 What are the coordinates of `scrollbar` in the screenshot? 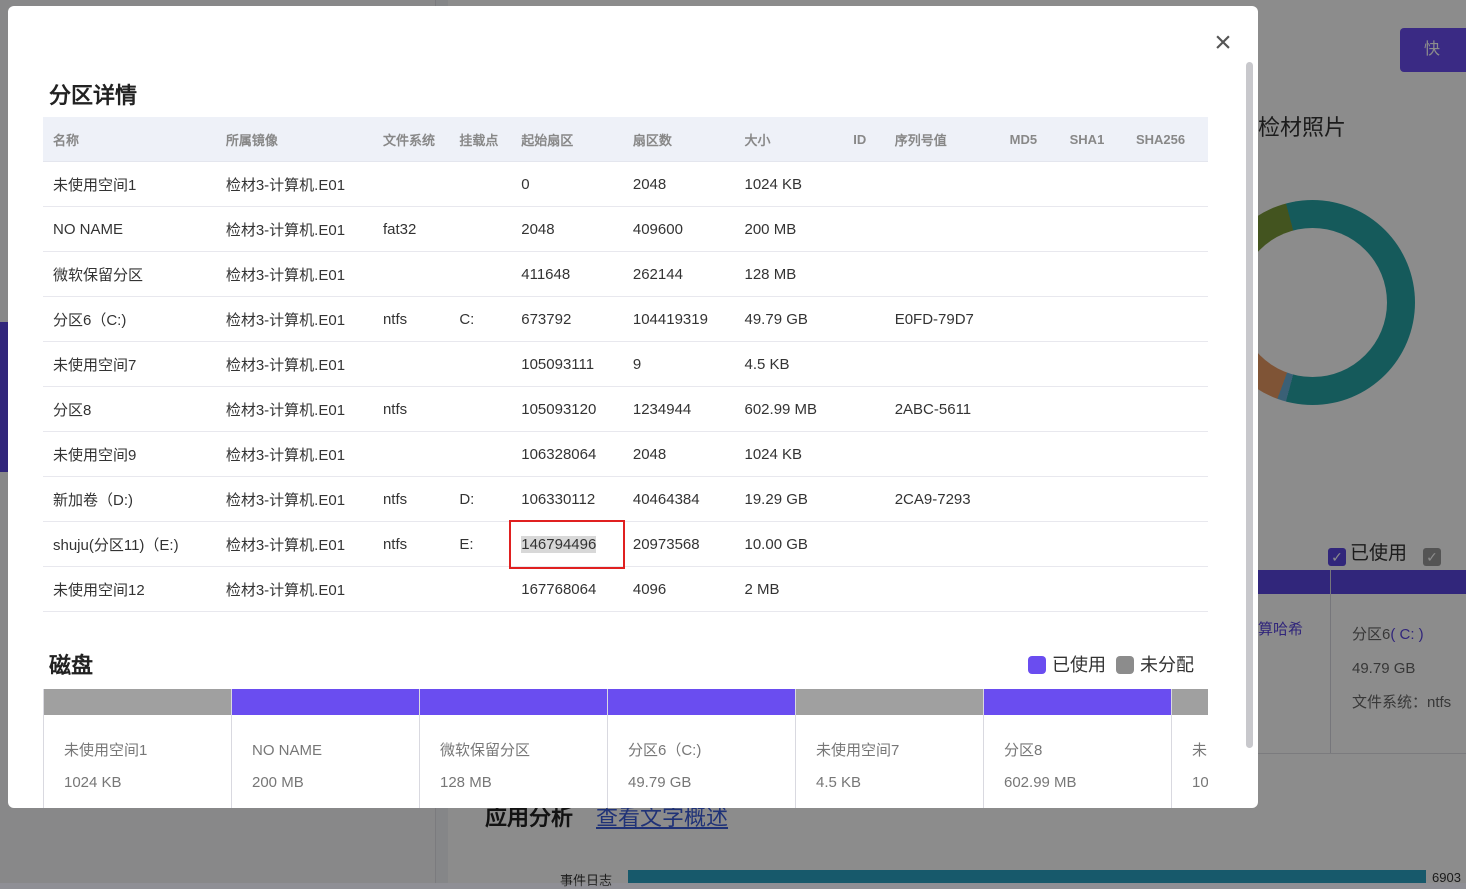 It's located at (1249, 405).